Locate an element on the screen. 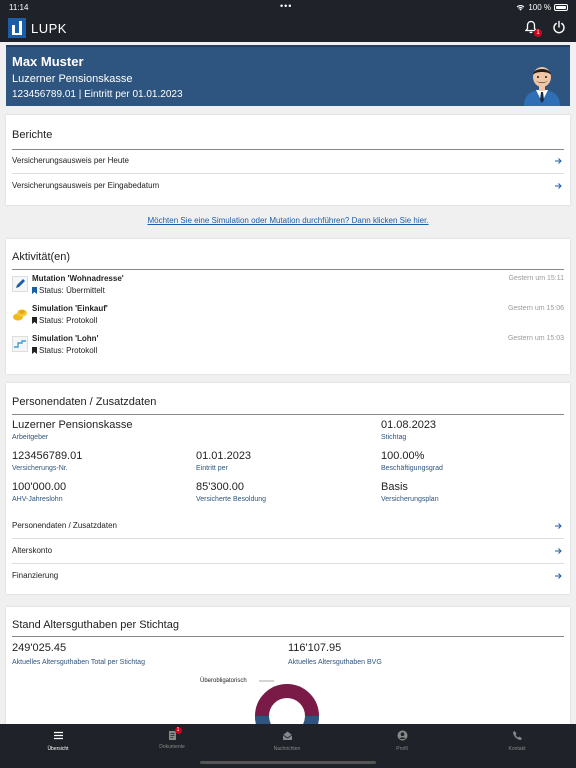 This screenshot has width=576, height=768. report-link-label: Versicherungsausweis per Eingabedatum is located at coordinates (86, 185).